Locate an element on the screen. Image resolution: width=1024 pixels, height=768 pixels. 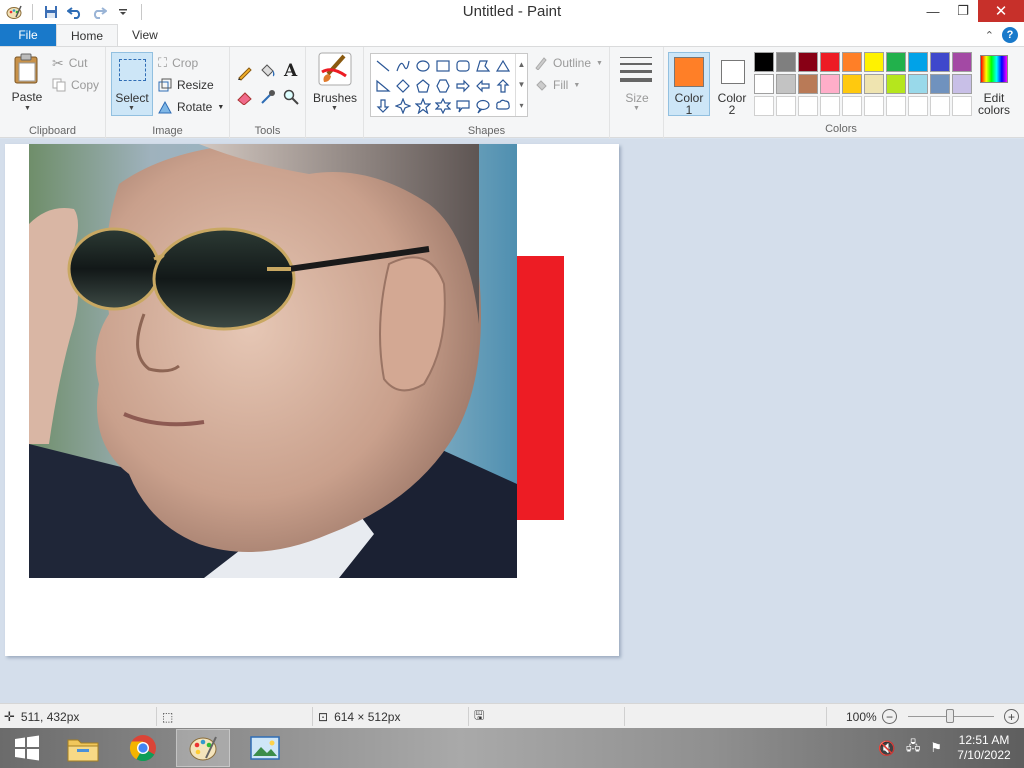
fill-button: Fill ▼ is located at coordinates (557, 85).